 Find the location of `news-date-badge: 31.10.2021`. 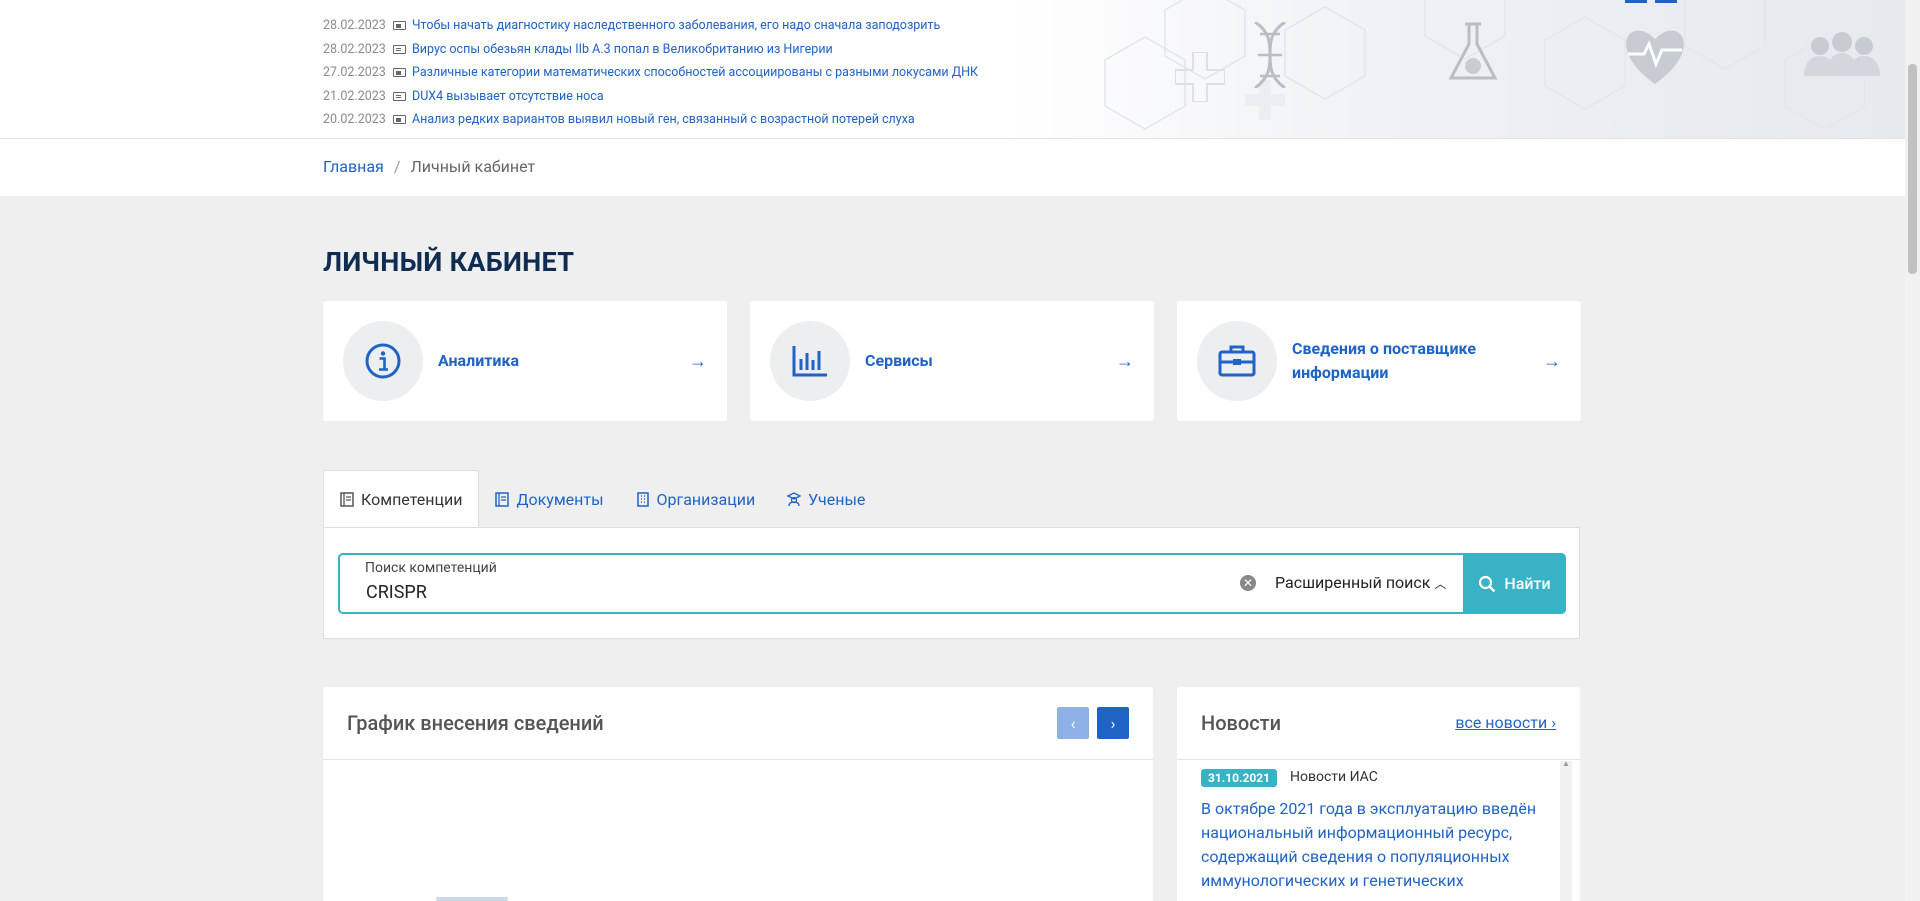

news-date-badge: 31.10.2021 is located at coordinates (1239, 778).